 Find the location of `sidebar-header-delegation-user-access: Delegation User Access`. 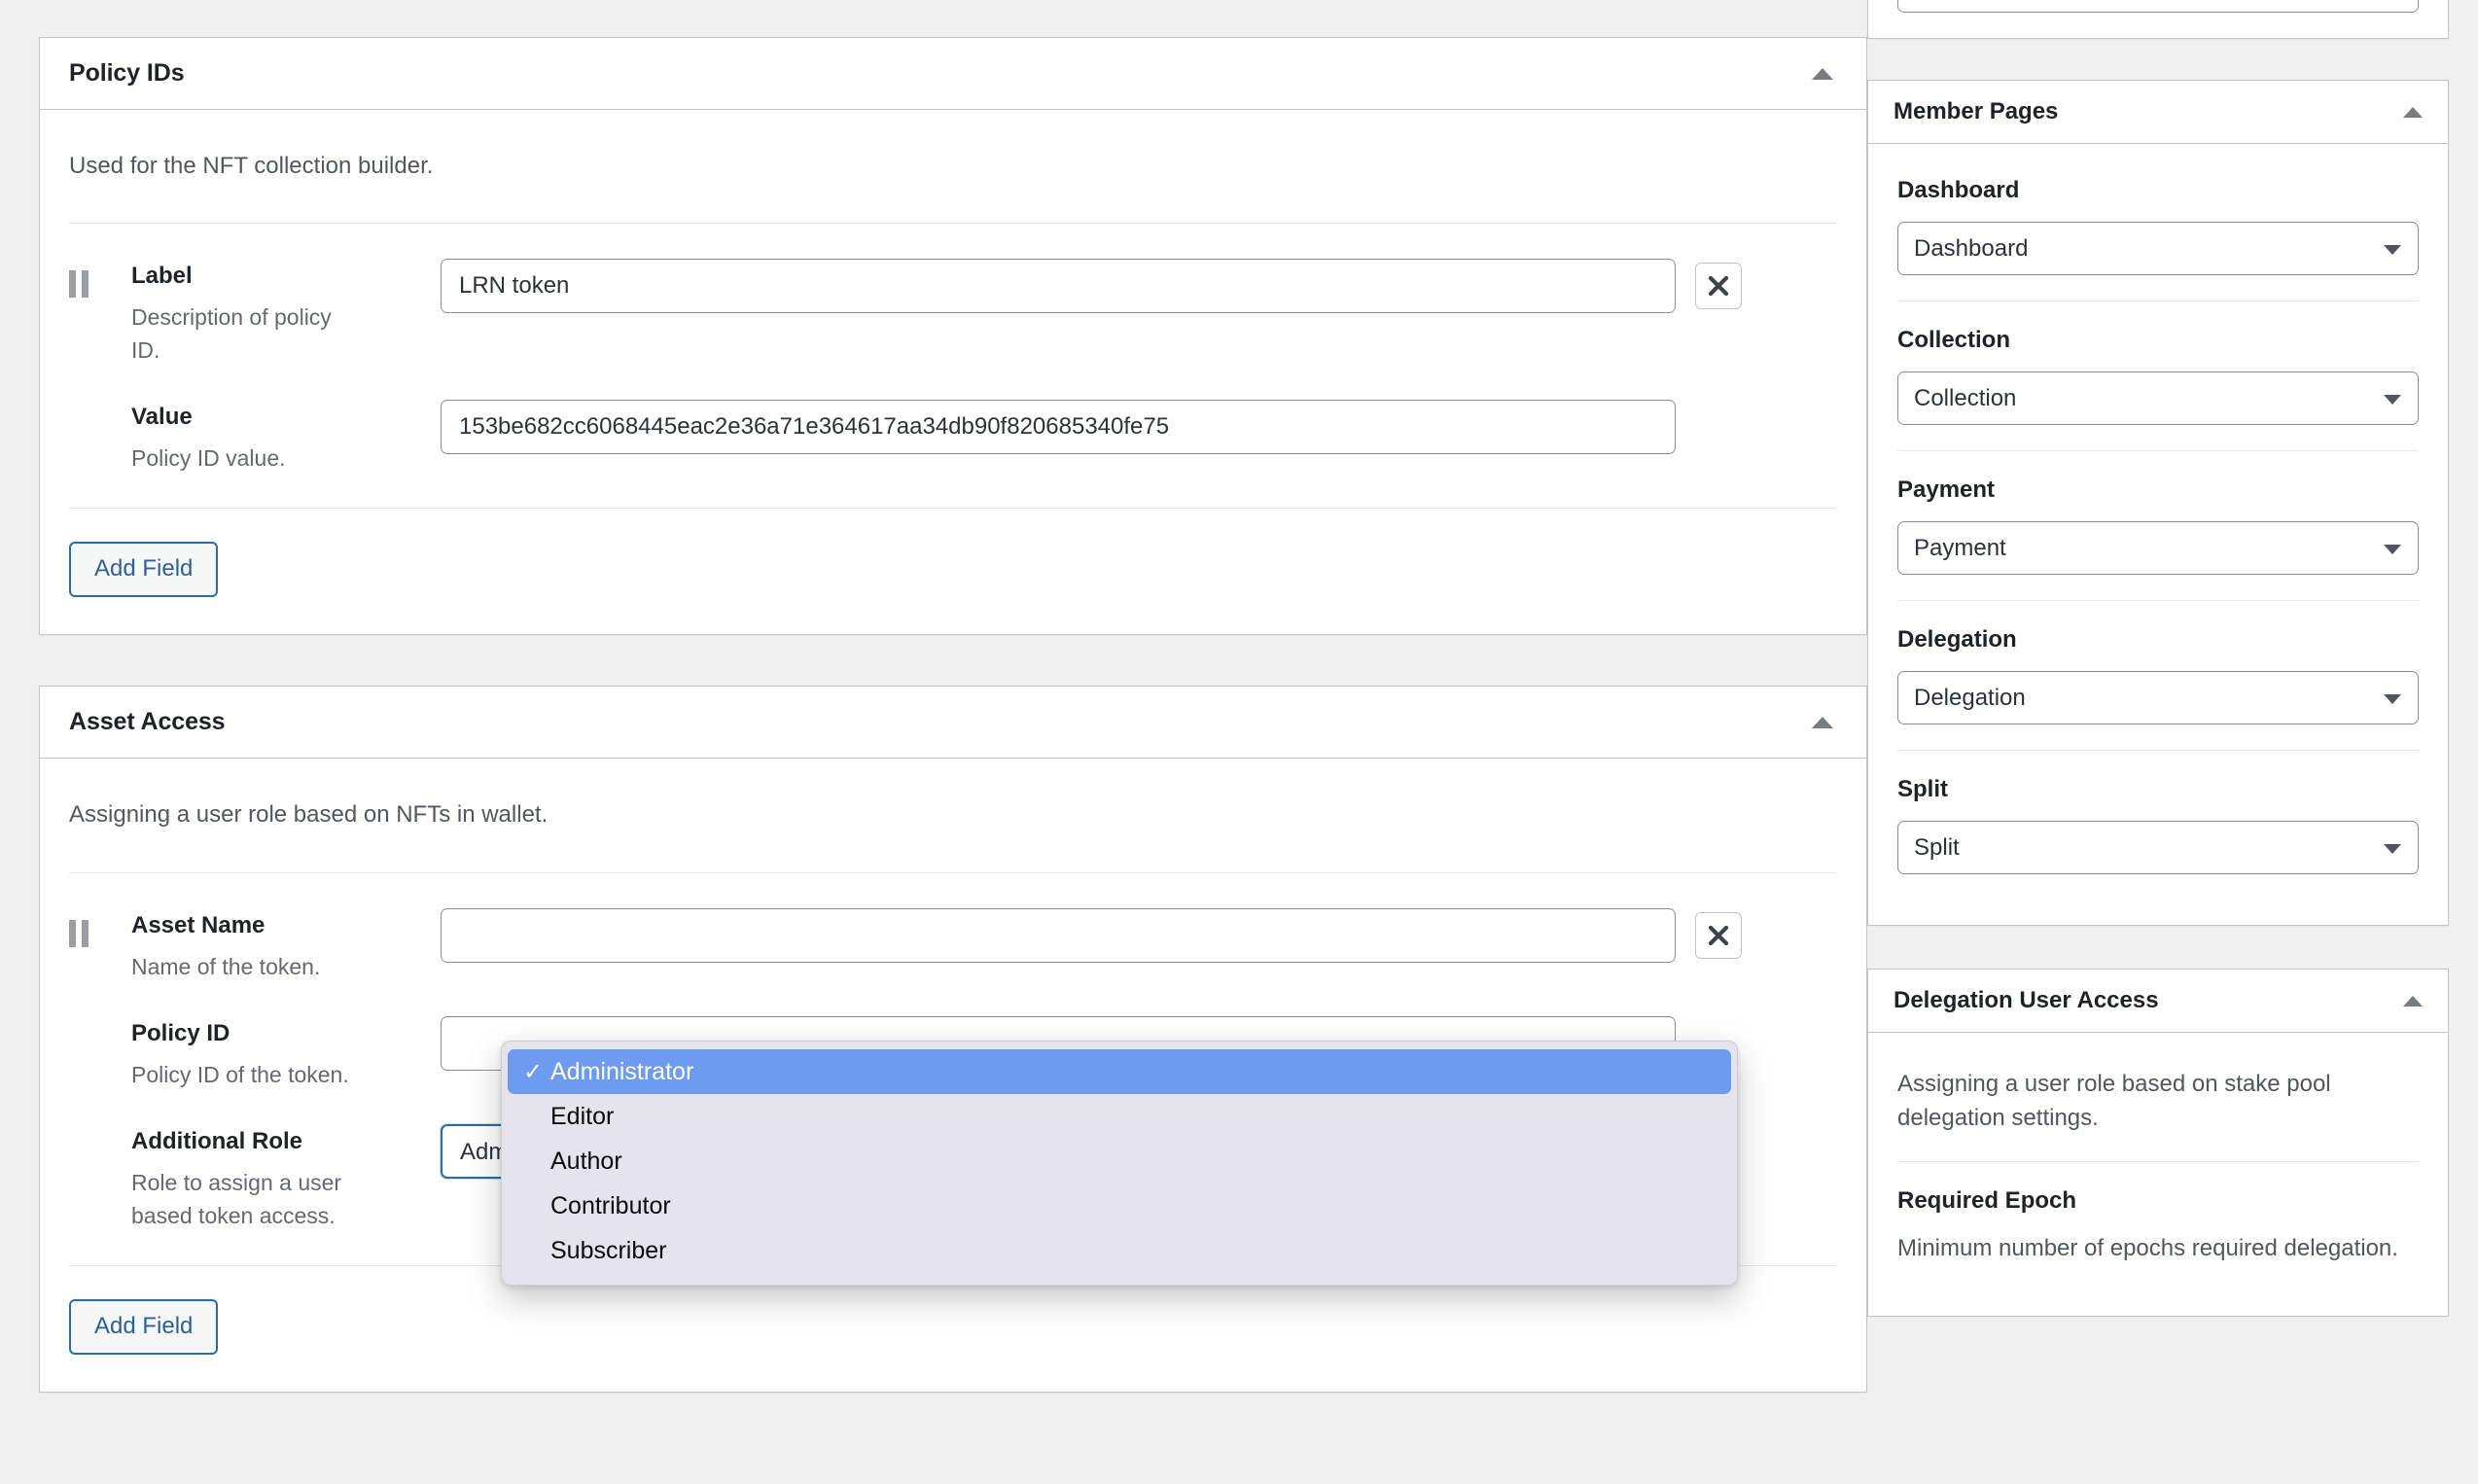

sidebar-header-delegation-user-access: Delegation User Access is located at coordinates (2158, 1002).